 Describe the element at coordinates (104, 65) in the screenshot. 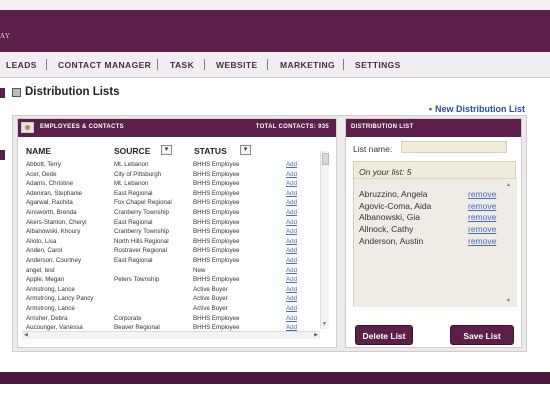

I see `nav-contact-manager: CONTACT MANAGER` at that location.